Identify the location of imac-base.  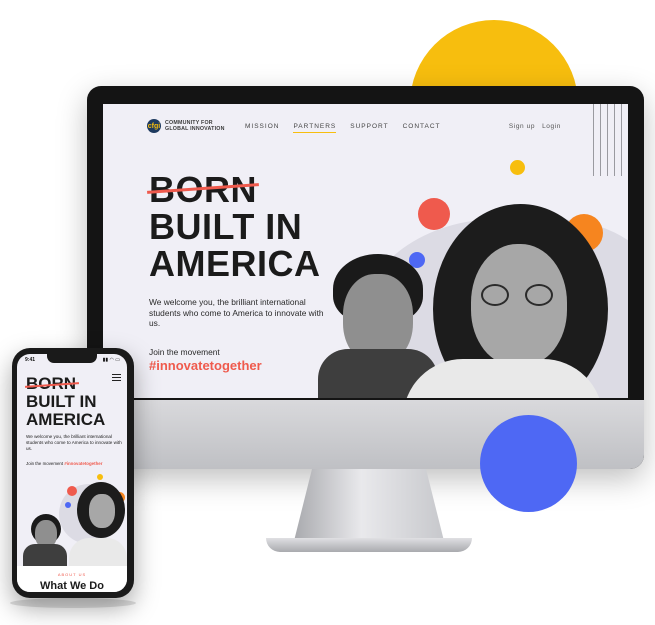
(369, 545).